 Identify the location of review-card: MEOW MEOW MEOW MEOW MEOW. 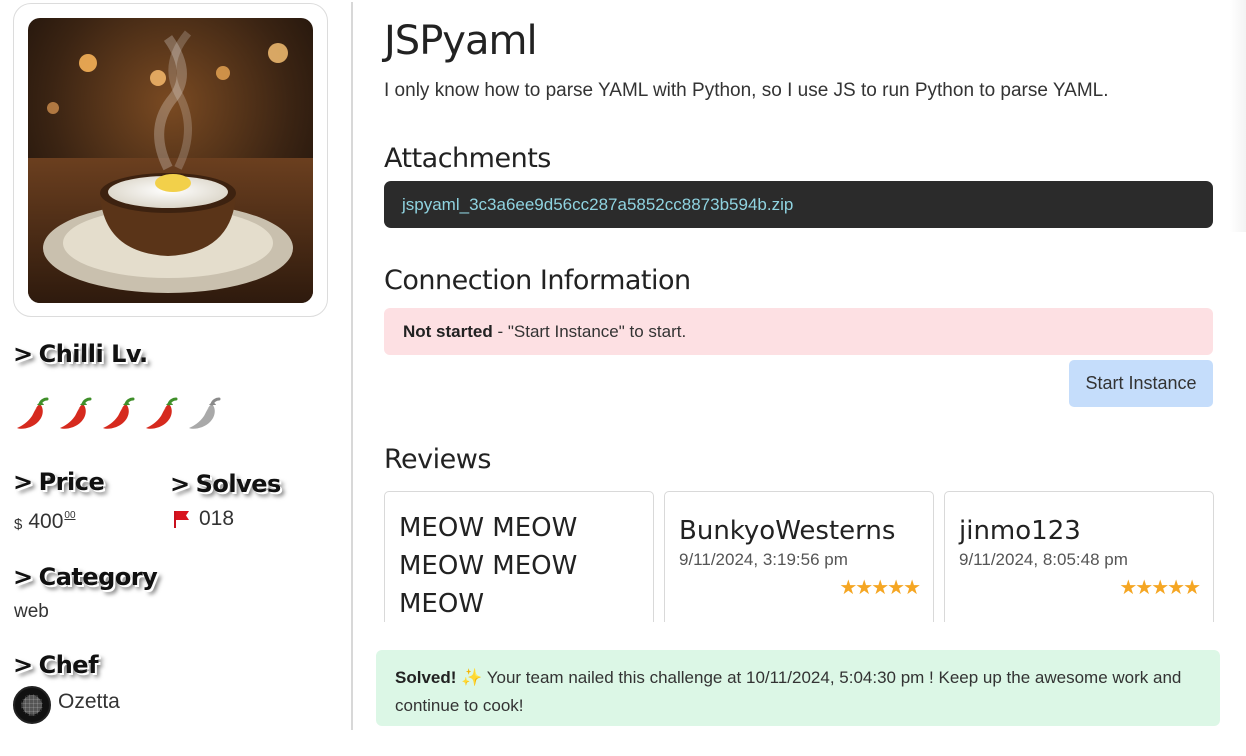
(519, 556).